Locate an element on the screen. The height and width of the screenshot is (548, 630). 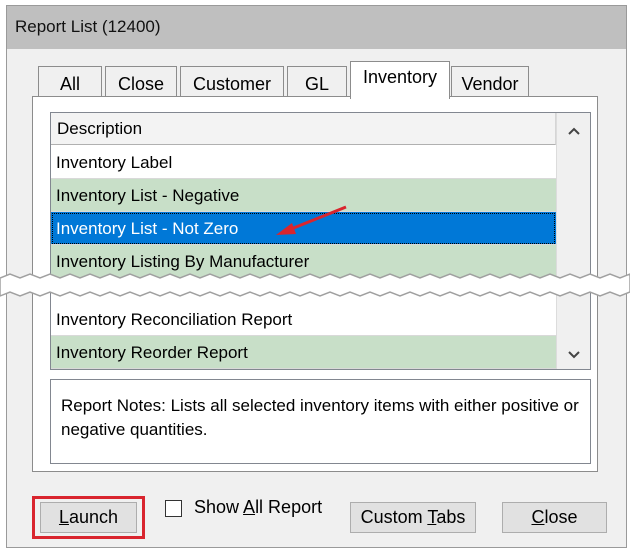
show-all-report-checkbox is located at coordinates (173, 508).